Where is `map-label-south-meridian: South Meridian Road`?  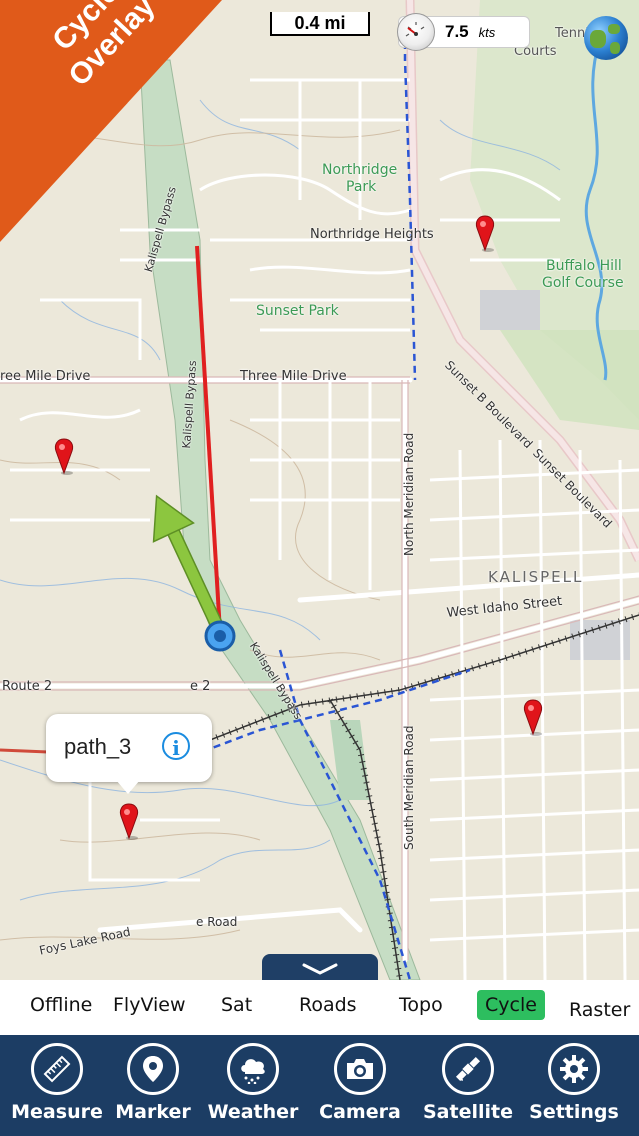 map-label-south-meridian: South Meridian Road is located at coordinates (409, 787).